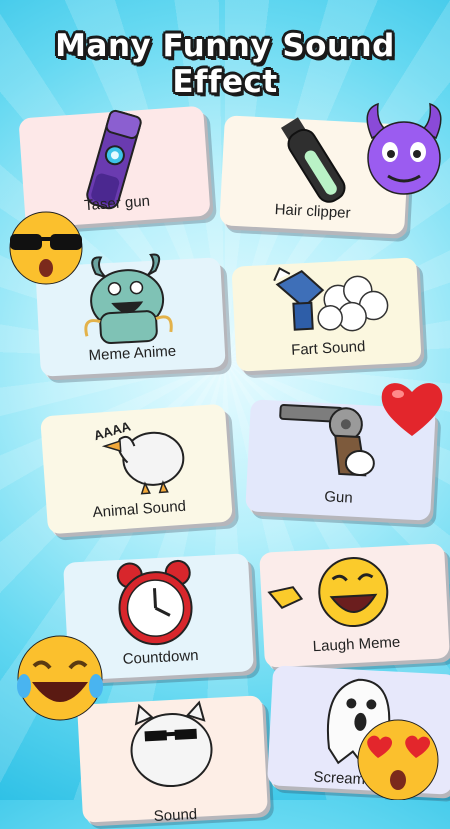 The height and width of the screenshot is (829, 450). Describe the element at coordinates (136, 469) in the screenshot. I see `card-animal-sound: AAAA Animal Sound` at that location.